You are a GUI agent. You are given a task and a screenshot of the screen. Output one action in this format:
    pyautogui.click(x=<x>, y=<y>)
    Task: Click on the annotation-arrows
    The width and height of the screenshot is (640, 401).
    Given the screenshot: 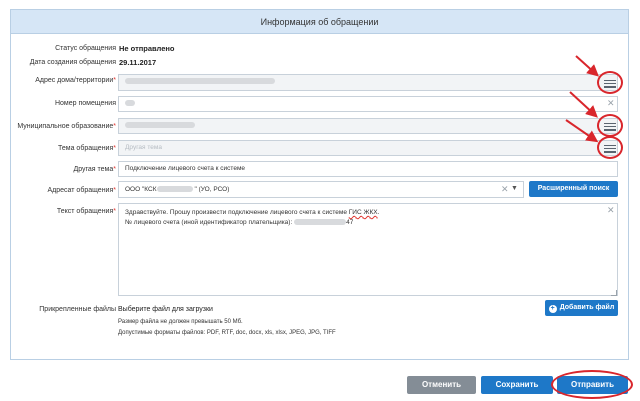 What is the action you would take?
    pyautogui.click(x=582, y=99)
    